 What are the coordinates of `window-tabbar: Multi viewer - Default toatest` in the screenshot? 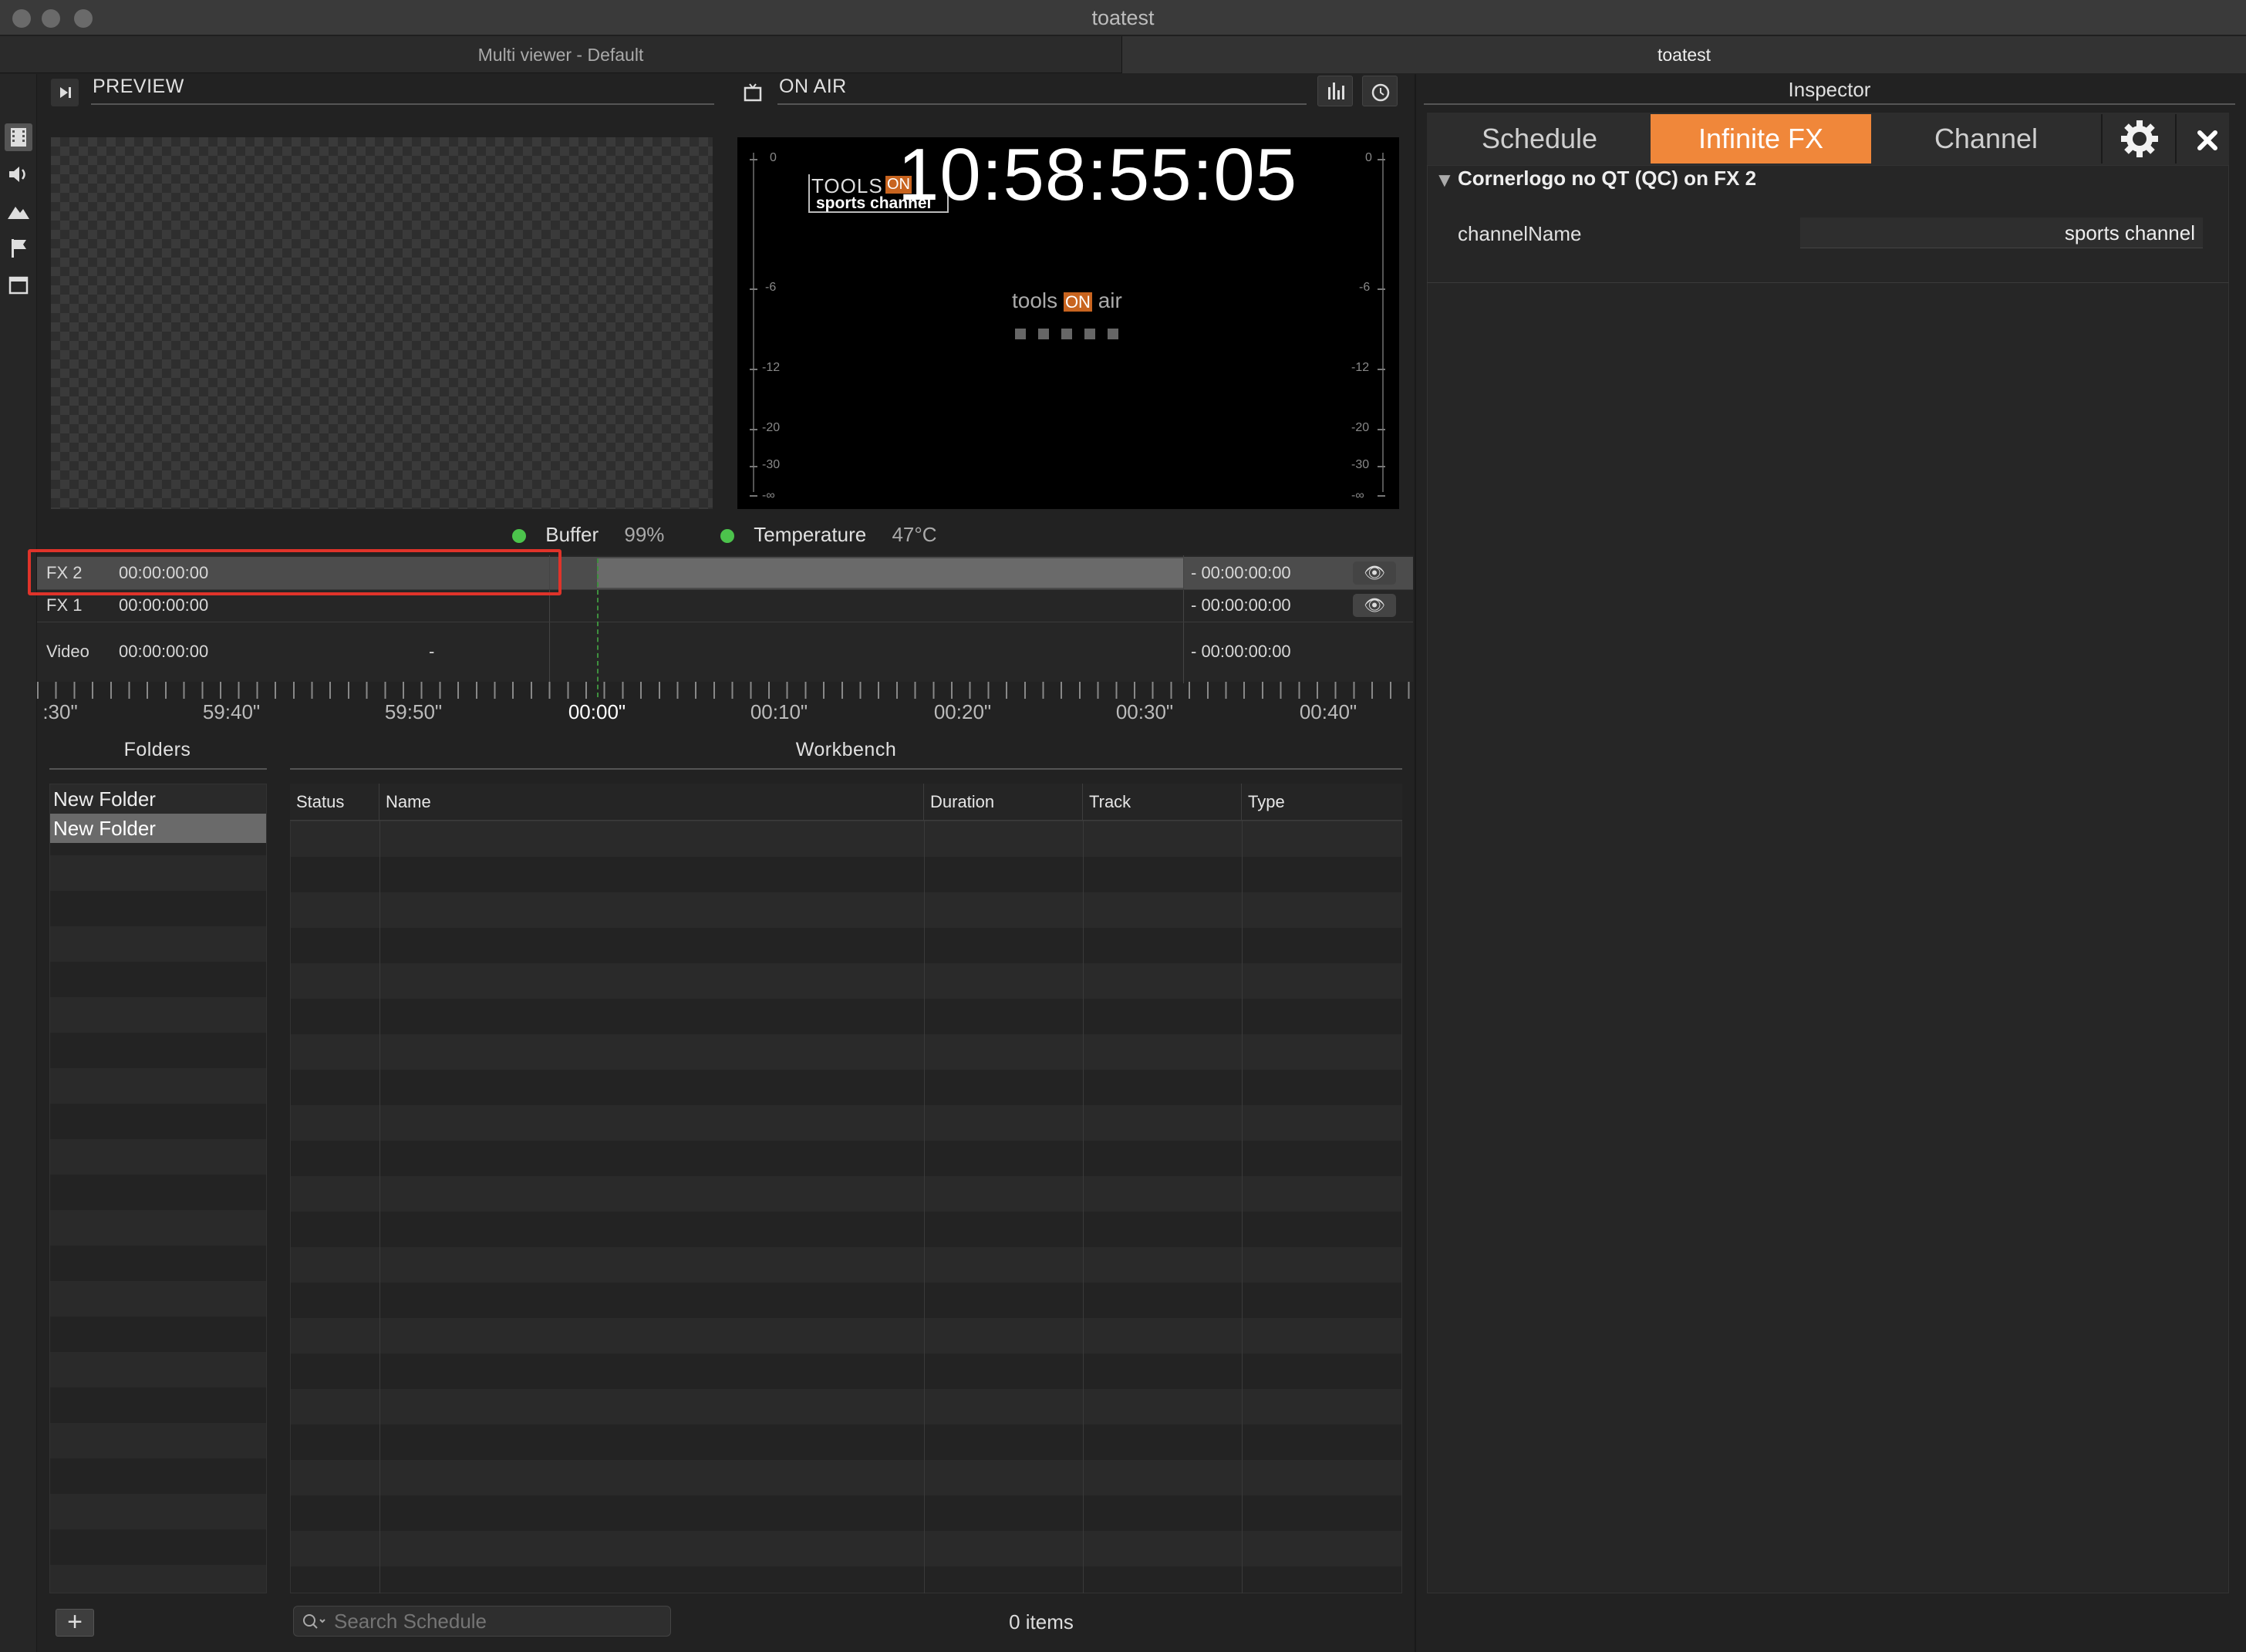 It's located at (1123, 55).